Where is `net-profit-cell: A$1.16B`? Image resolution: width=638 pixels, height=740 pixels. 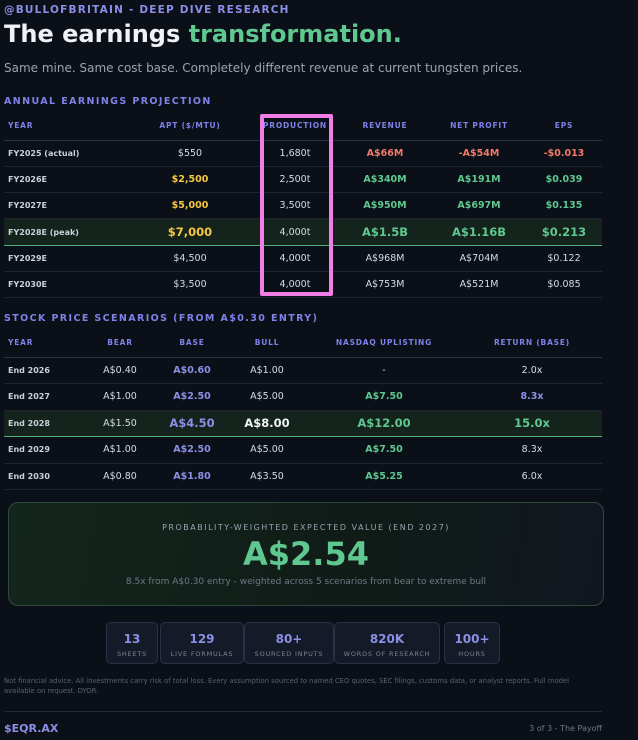 net-profit-cell: A$1.16B is located at coordinates (479, 232).